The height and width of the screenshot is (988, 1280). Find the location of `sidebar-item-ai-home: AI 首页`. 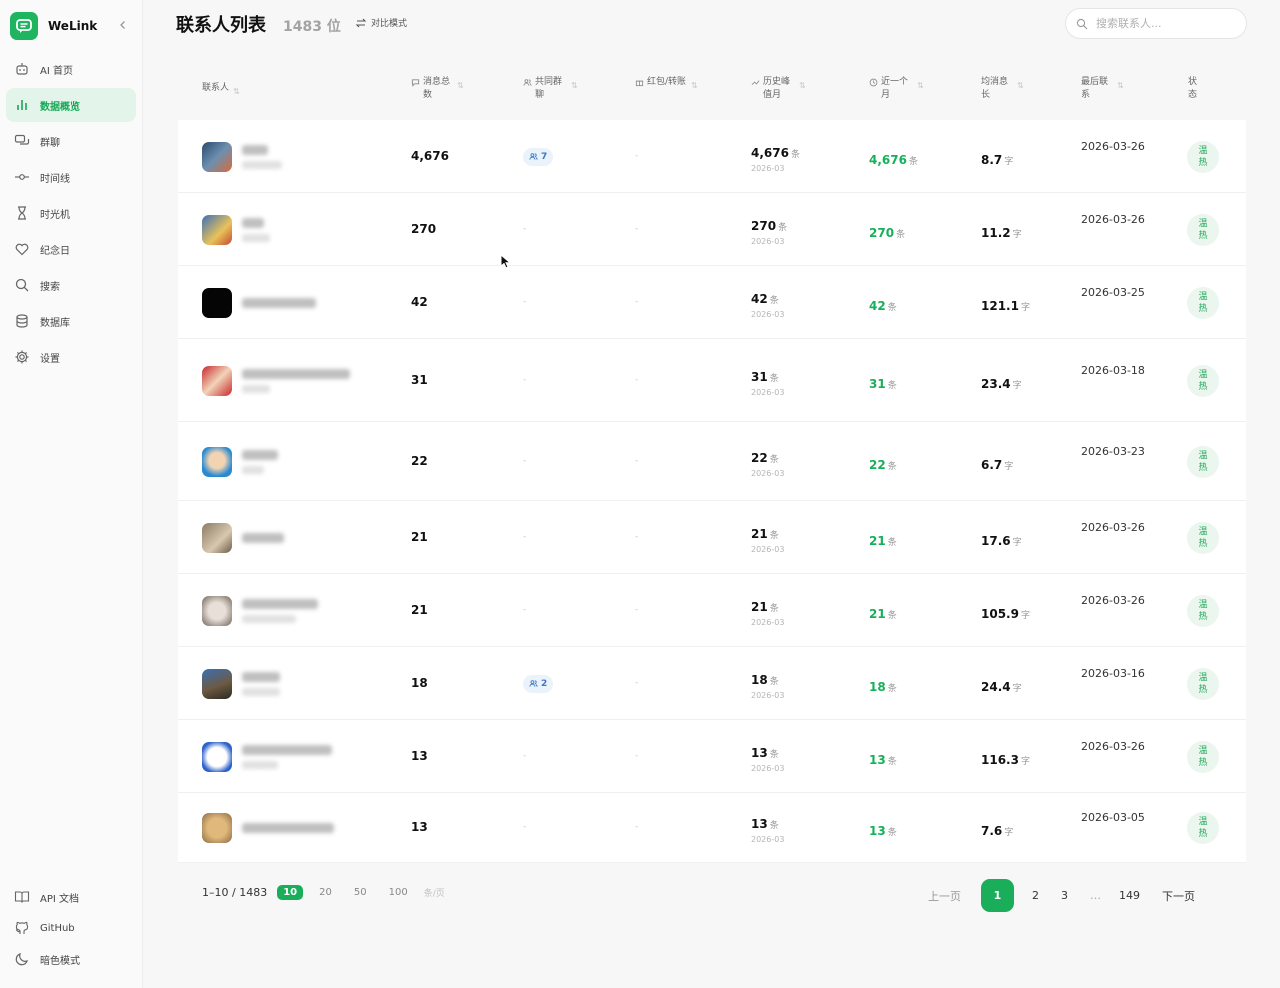

sidebar-item-ai-home: AI 首页 is located at coordinates (71, 69).